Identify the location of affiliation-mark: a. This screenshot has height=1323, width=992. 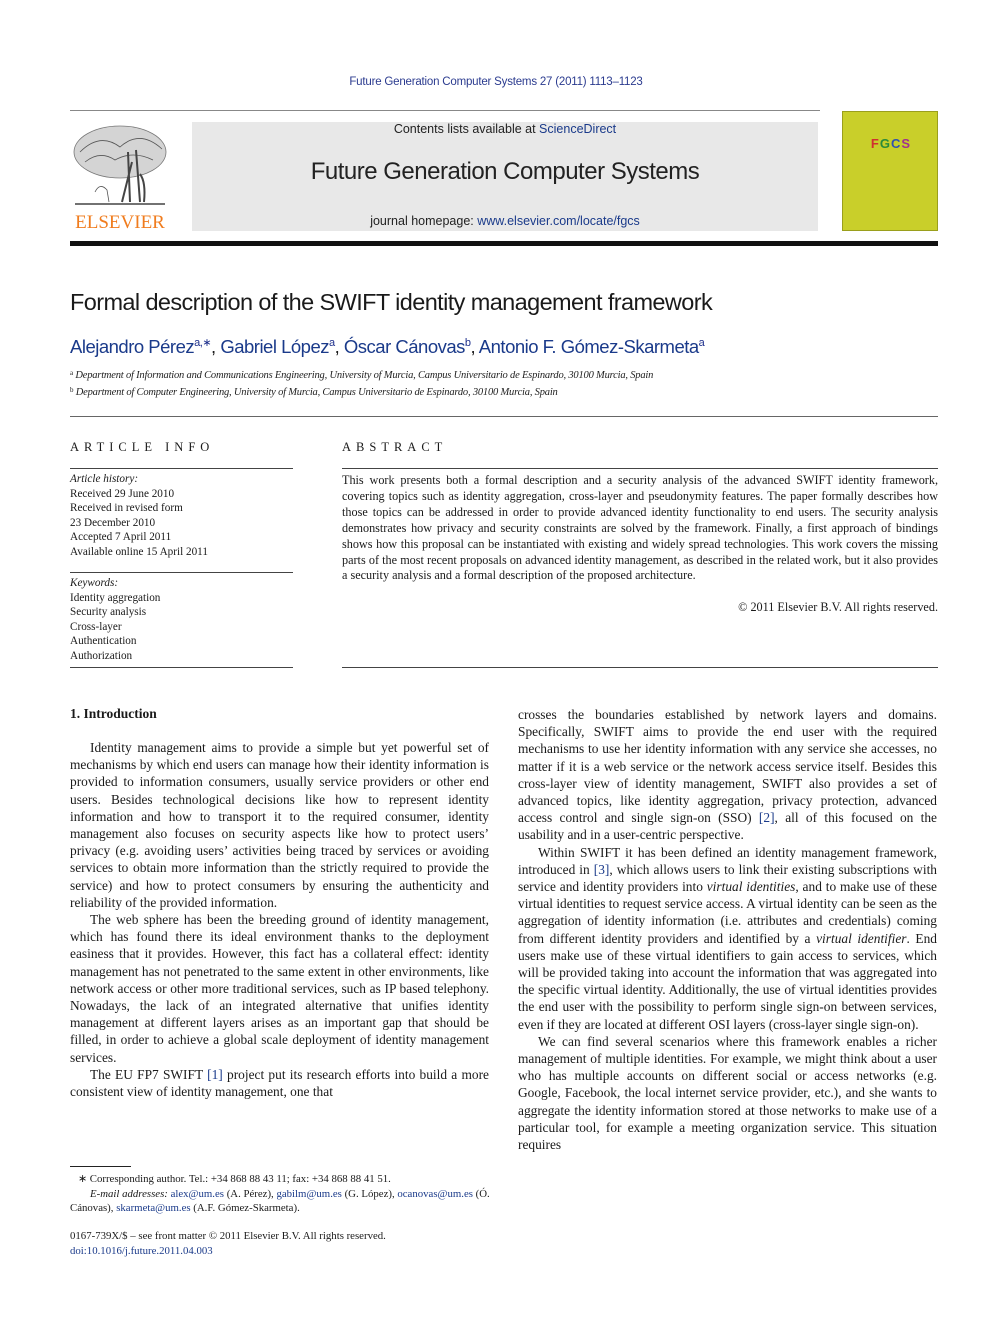
(71, 373).